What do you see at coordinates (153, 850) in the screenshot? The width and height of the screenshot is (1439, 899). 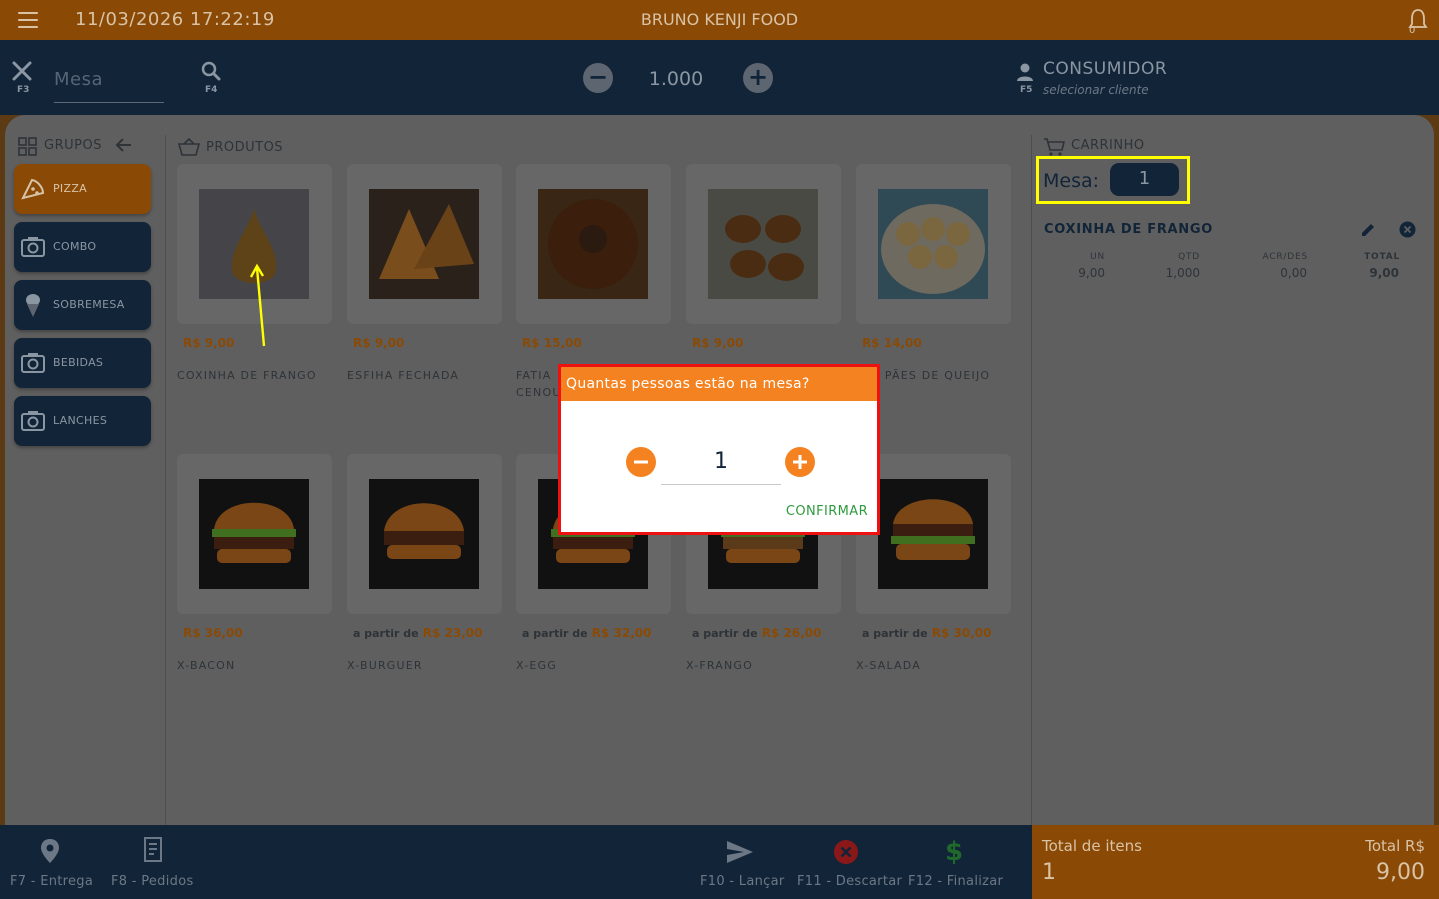 I see `receipt-icon` at bounding box center [153, 850].